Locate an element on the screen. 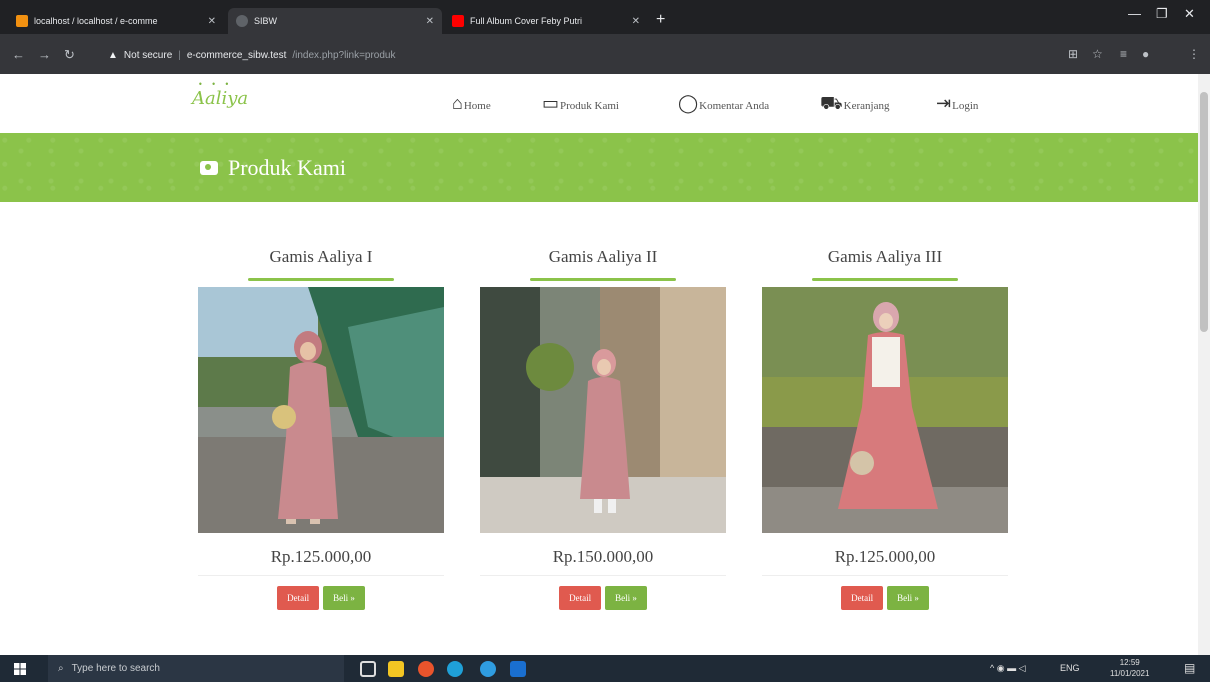  forward-icon: → is located at coordinates (44, 54).